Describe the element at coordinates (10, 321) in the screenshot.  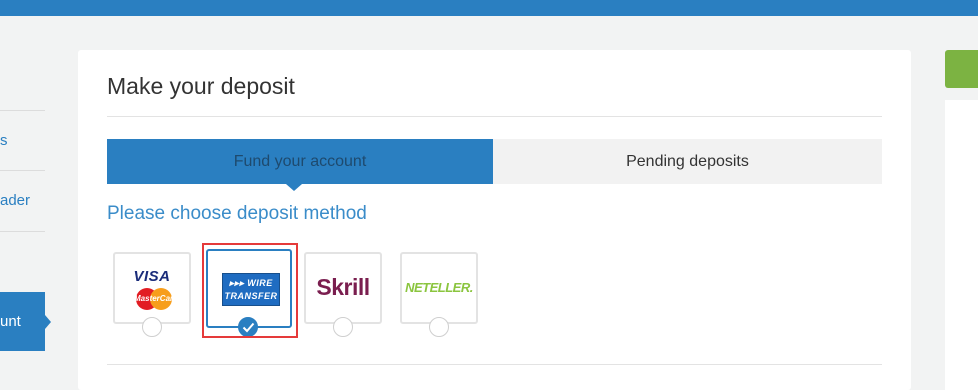
I see `sidebar-item-label: unt` at that location.